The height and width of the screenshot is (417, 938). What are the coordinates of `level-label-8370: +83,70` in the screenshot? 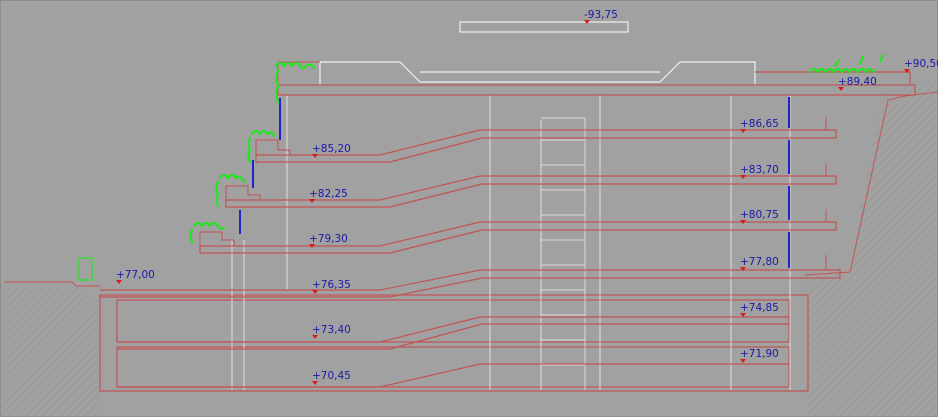 It's located at (759, 170).